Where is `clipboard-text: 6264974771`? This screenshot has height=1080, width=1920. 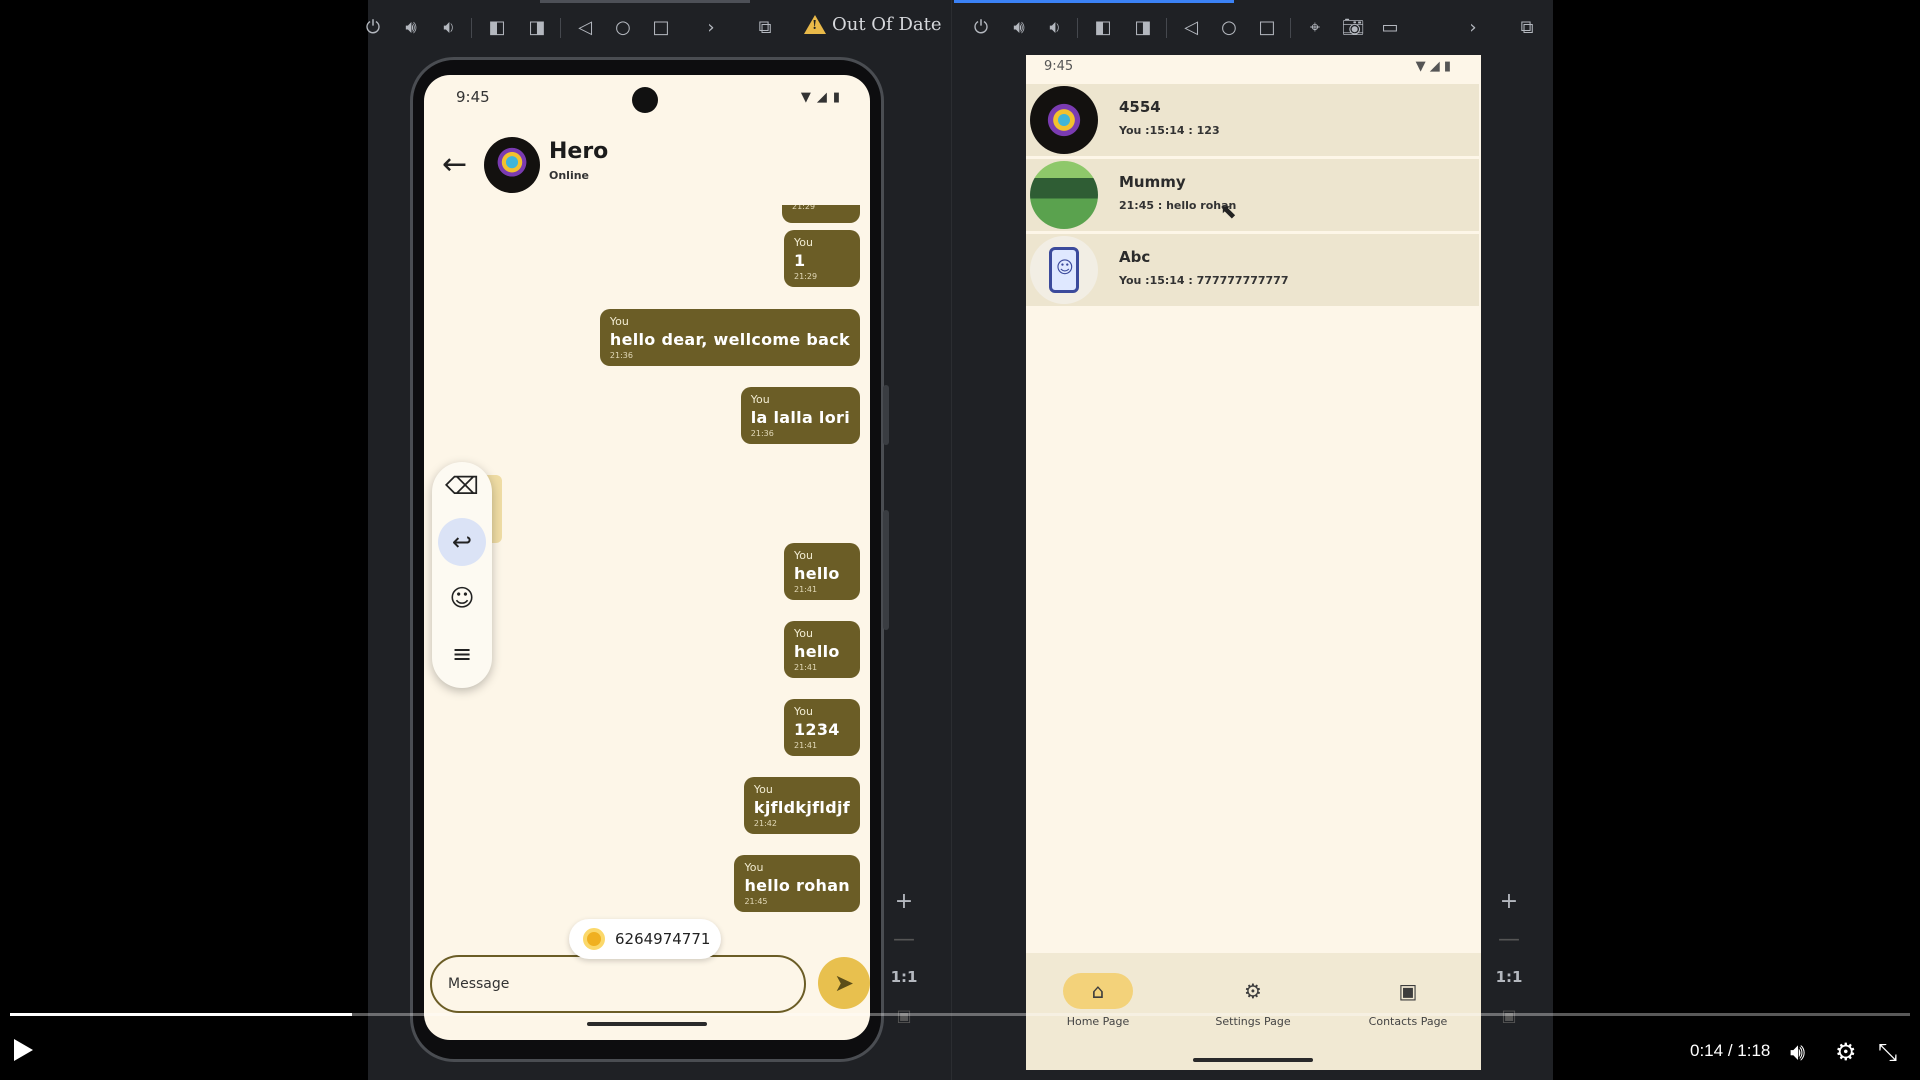 clipboard-text: 6264974771 is located at coordinates (663, 939).